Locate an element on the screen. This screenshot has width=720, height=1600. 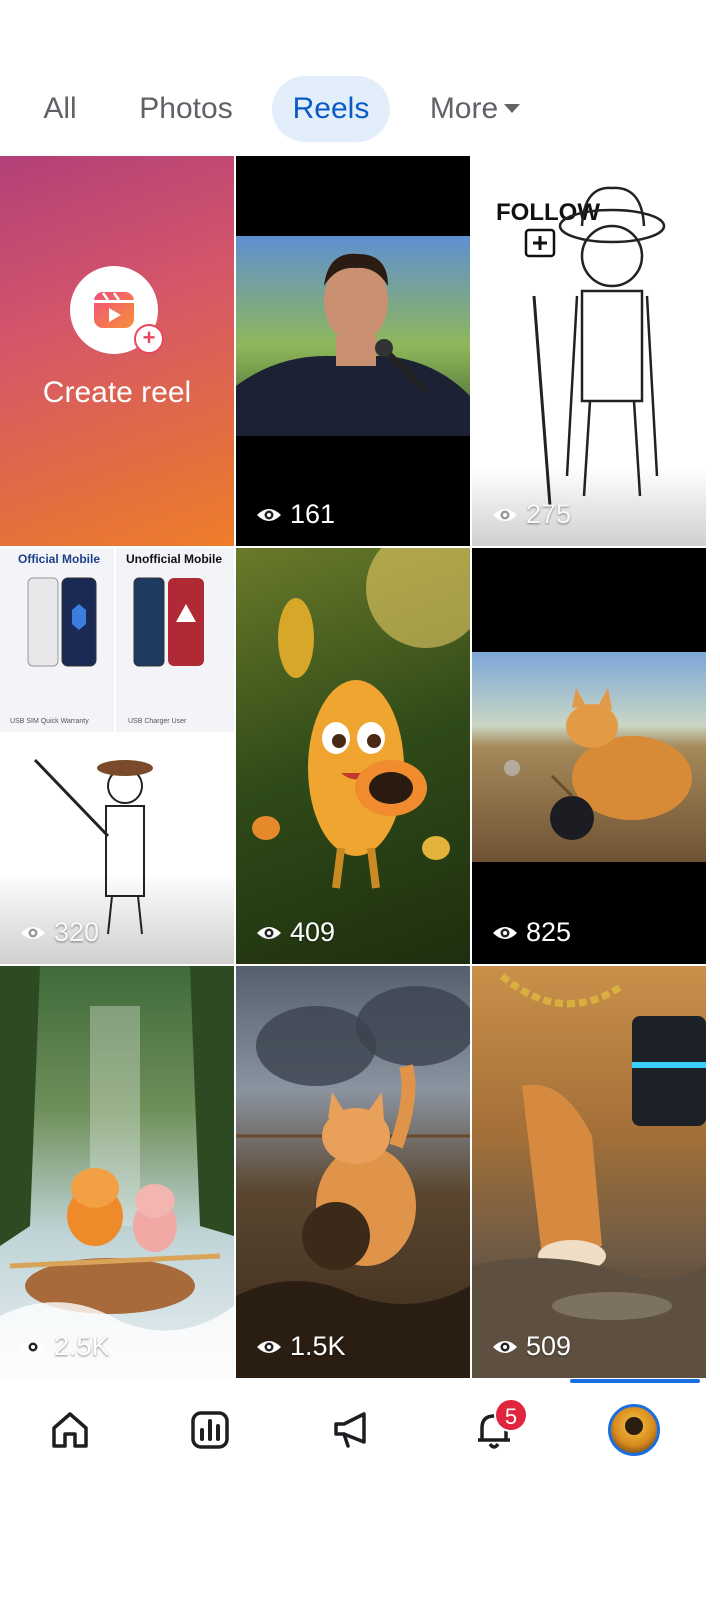
tab-photos-label: Photos is located at coordinates (186, 108).